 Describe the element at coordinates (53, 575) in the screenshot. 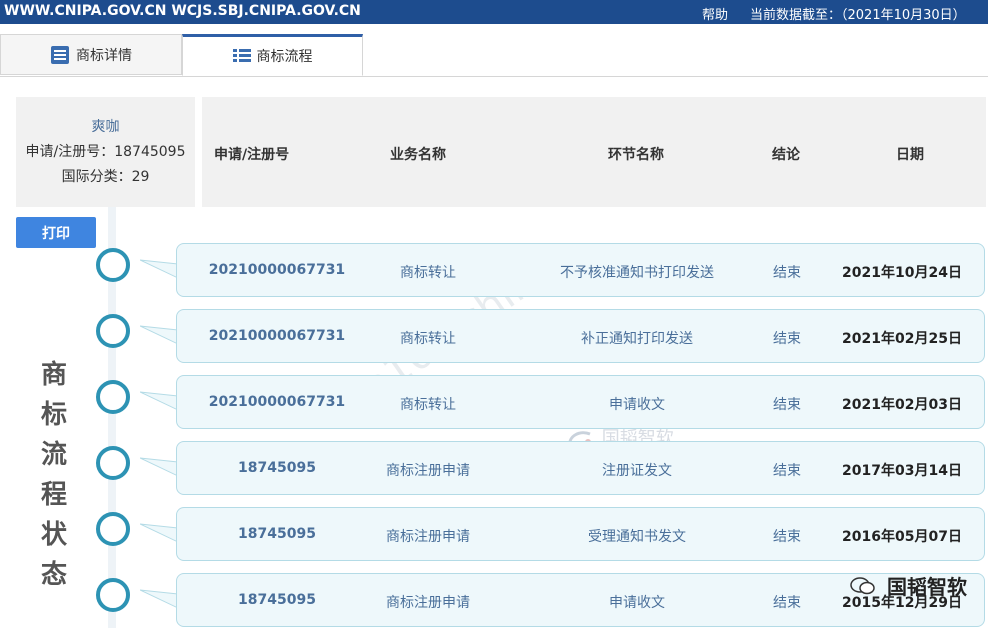

I see `side-char: 态` at that location.